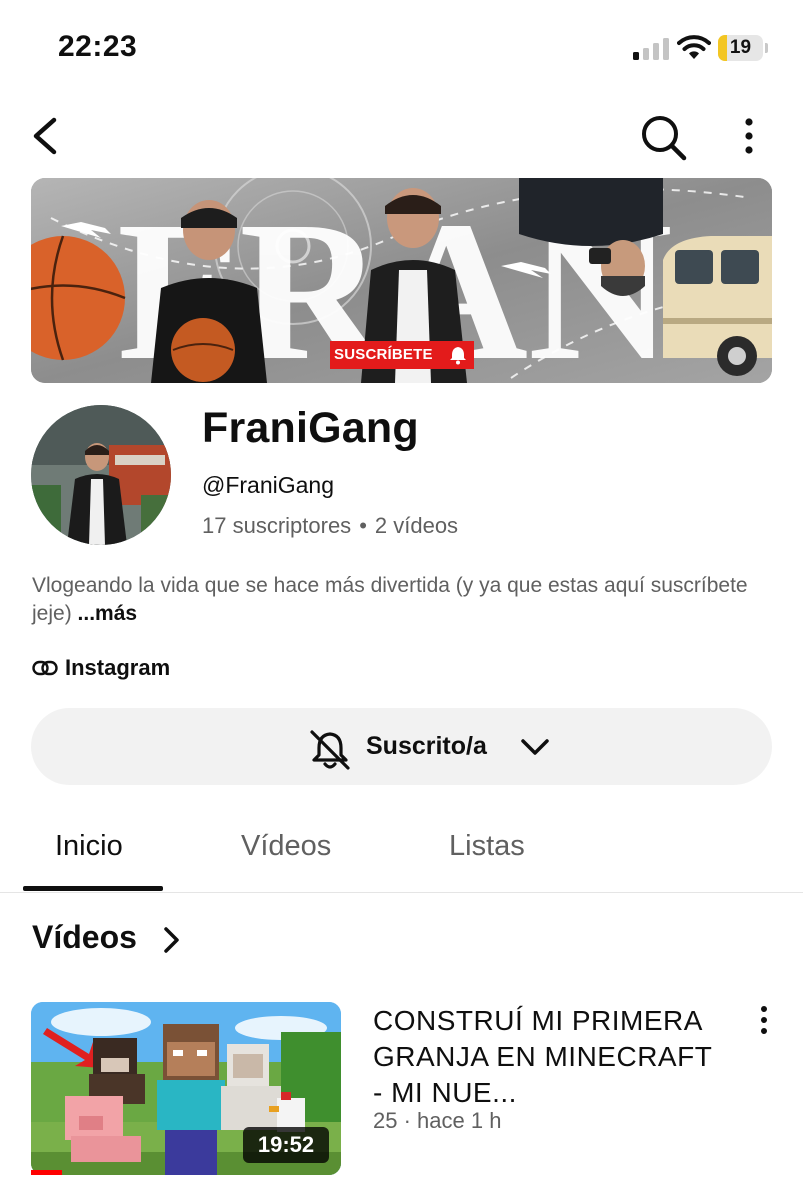 This screenshot has width=803, height=1200. What do you see at coordinates (310, 428) in the screenshot?
I see `channel-name: FraniGang` at bounding box center [310, 428].